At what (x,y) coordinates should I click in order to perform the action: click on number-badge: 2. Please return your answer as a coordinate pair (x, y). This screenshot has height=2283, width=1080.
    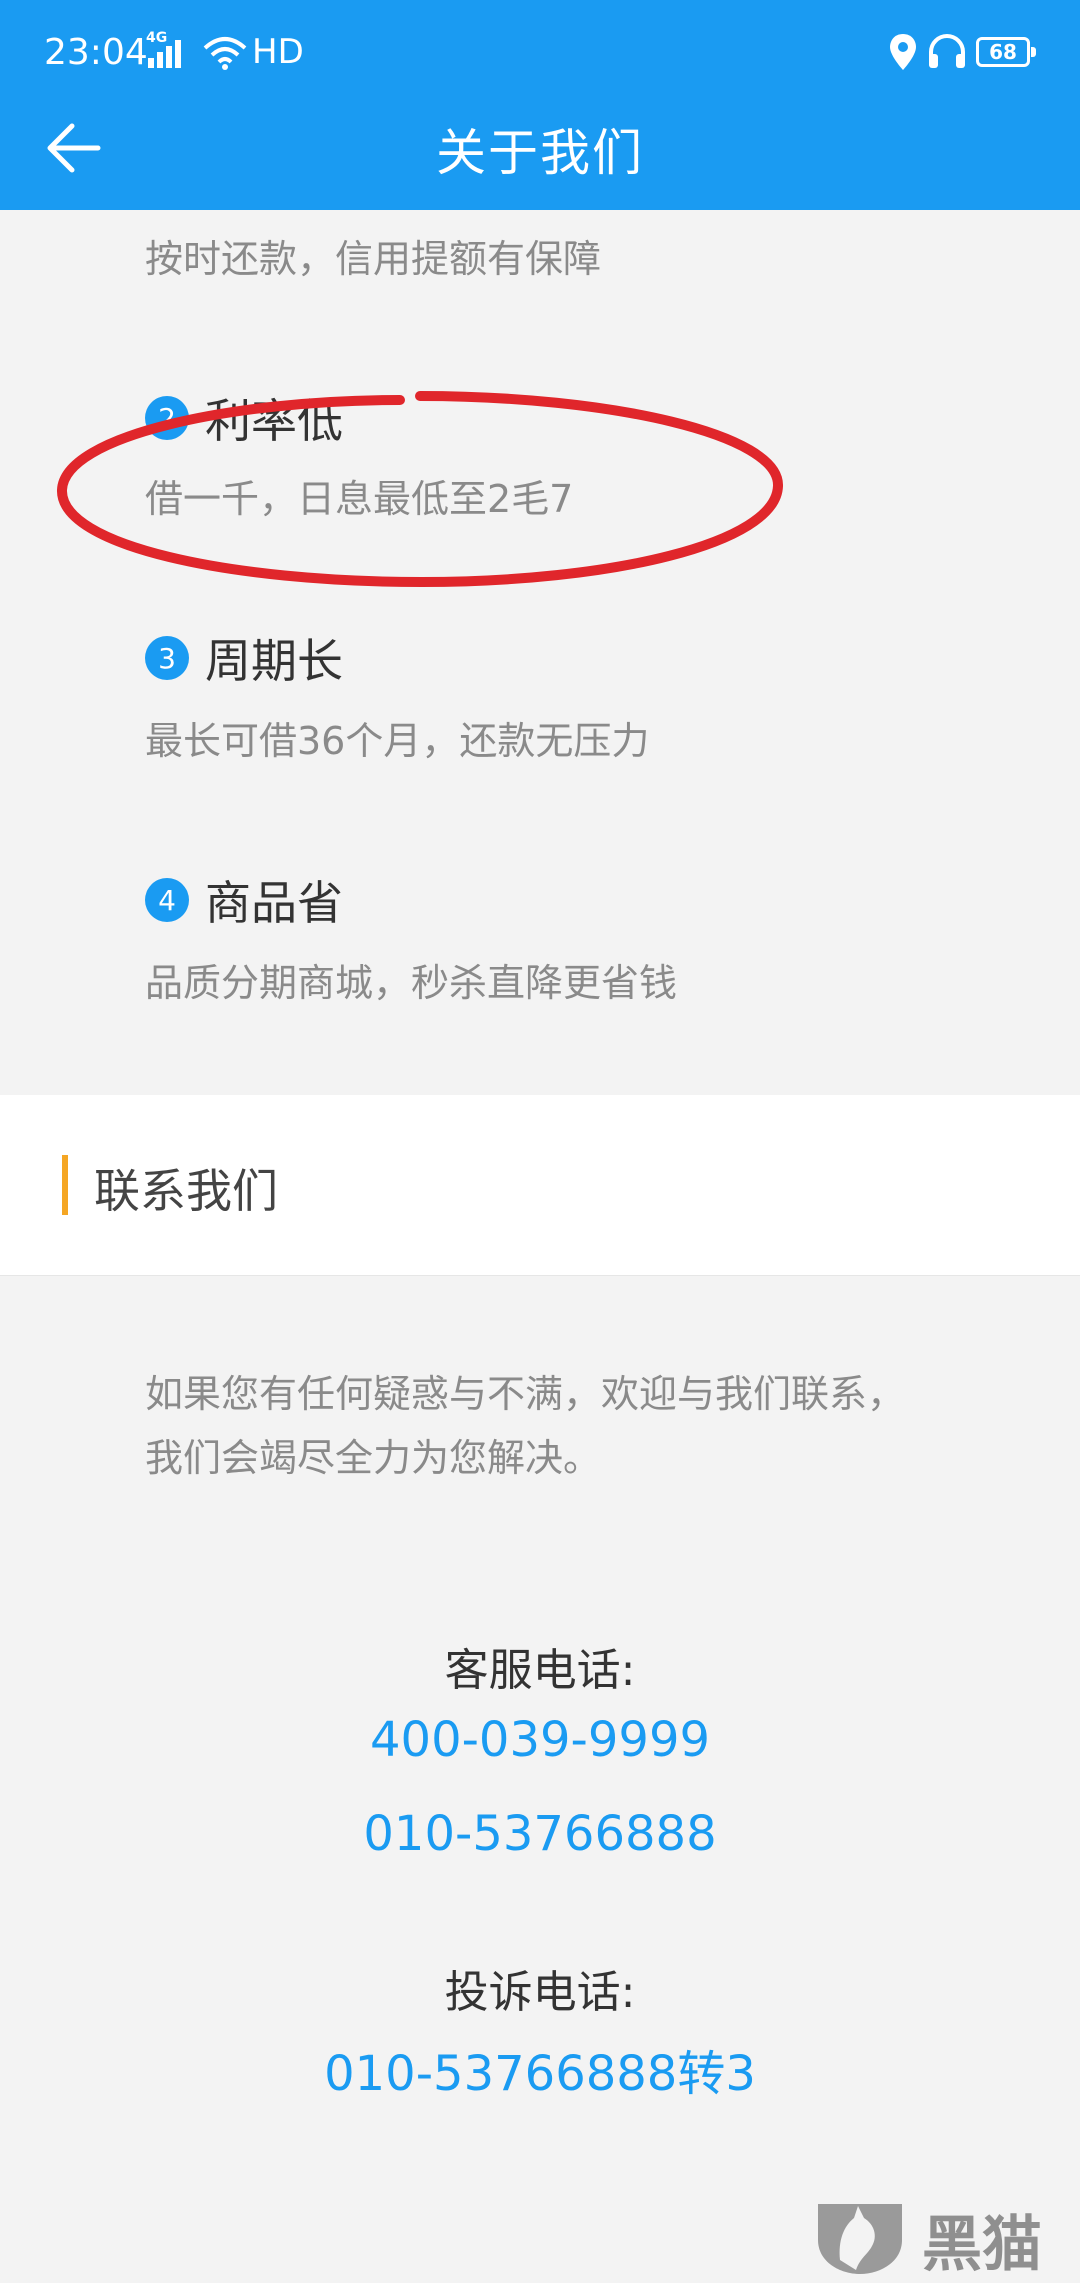
    Looking at the image, I should click on (167, 418).